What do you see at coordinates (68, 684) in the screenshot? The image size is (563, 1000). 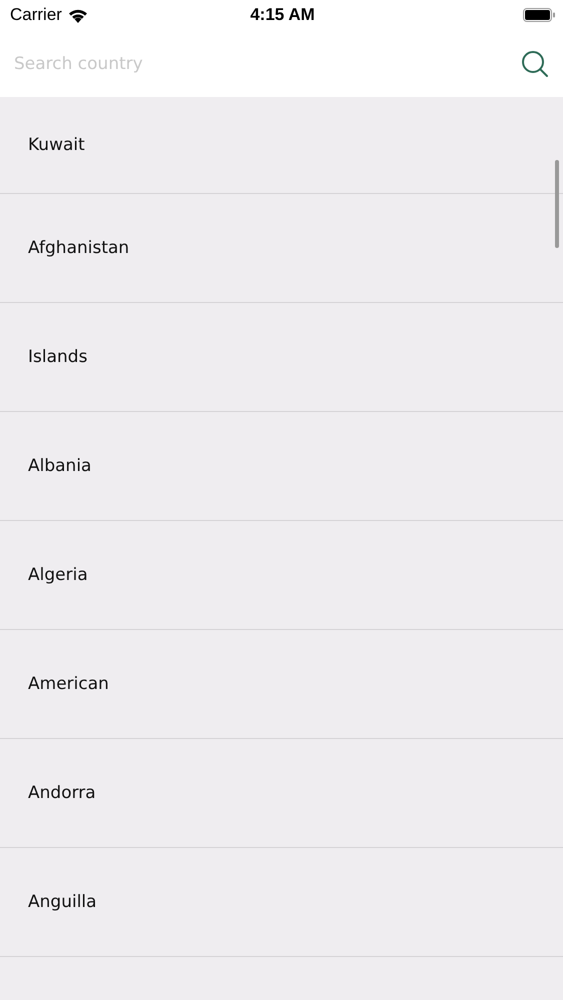 I see `country-name: American` at bounding box center [68, 684].